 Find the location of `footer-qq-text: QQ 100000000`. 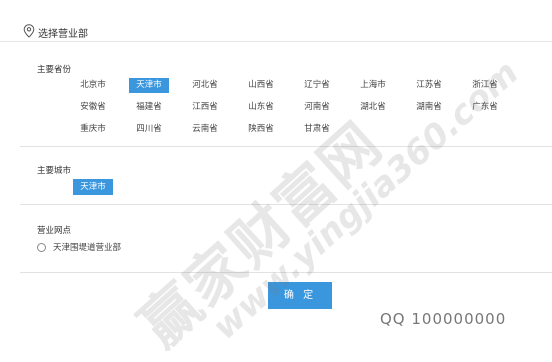

footer-qq-text: QQ 100000000 is located at coordinates (443, 319).